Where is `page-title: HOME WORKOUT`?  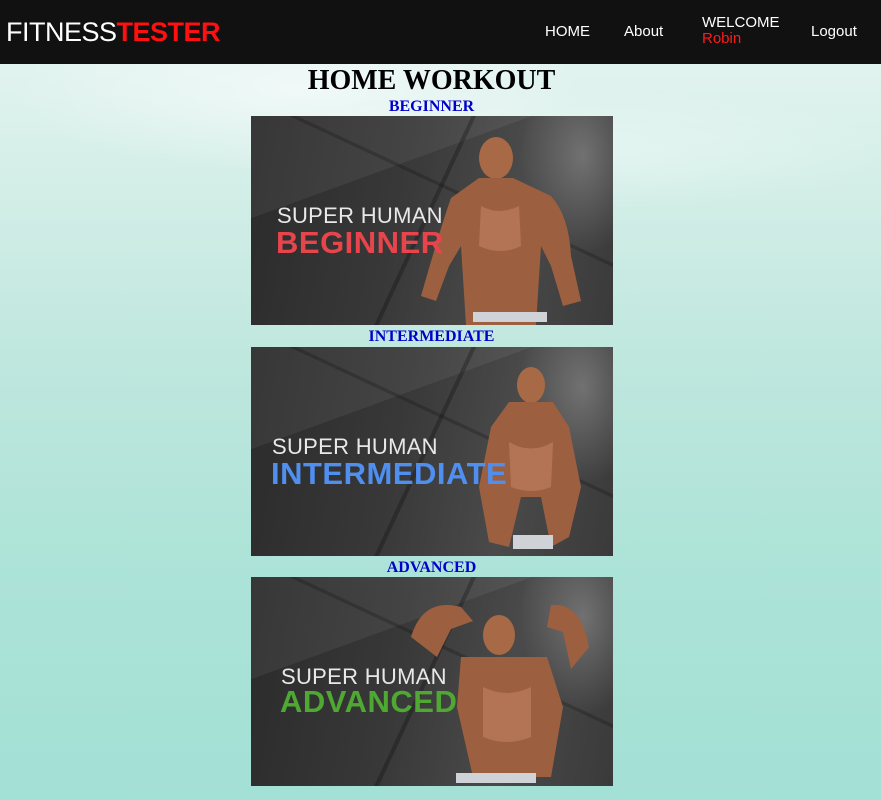
page-title: HOME WORKOUT is located at coordinates (431, 80).